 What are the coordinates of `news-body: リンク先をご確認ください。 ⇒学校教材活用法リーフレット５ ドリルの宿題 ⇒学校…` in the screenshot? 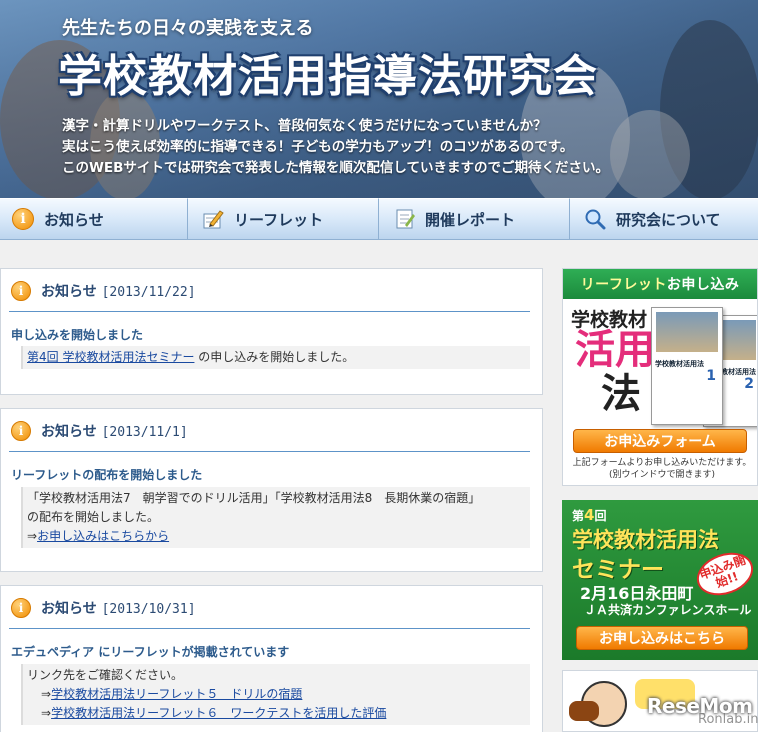 It's located at (275, 694).